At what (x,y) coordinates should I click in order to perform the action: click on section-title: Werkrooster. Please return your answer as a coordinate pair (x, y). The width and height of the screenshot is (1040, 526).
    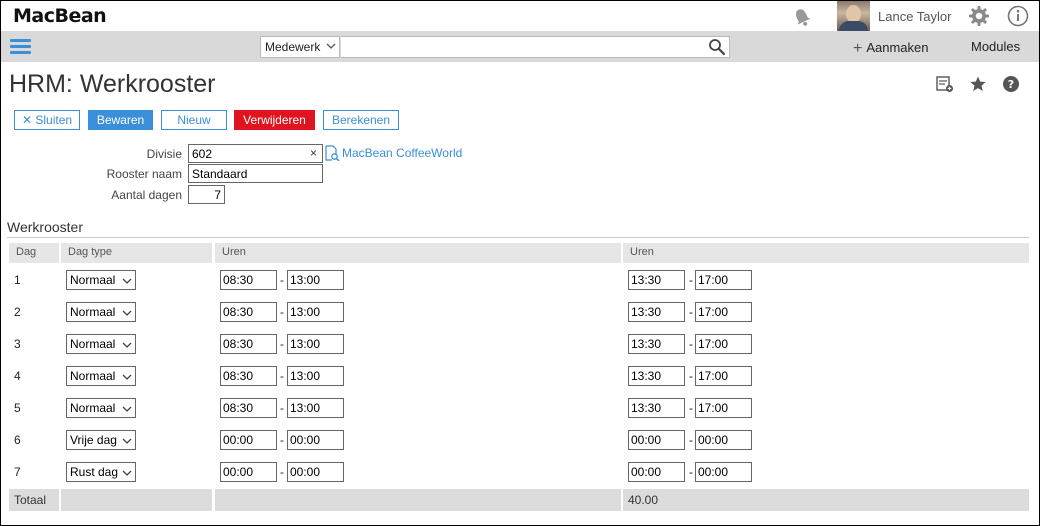
    Looking at the image, I should click on (45, 227).